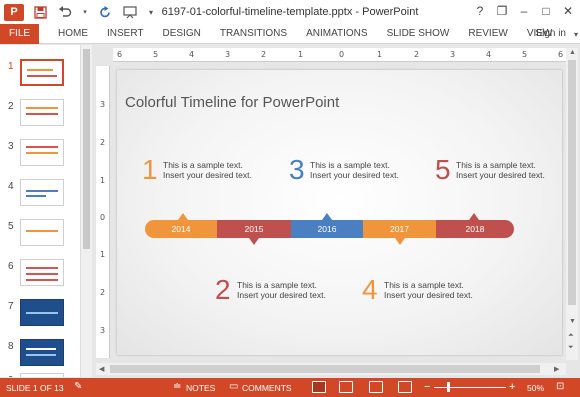 The width and height of the screenshot is (580, 397). Describe the element at coordinates (535, 388) in the screenshot. I see `zoom-level: 50%` at that location.